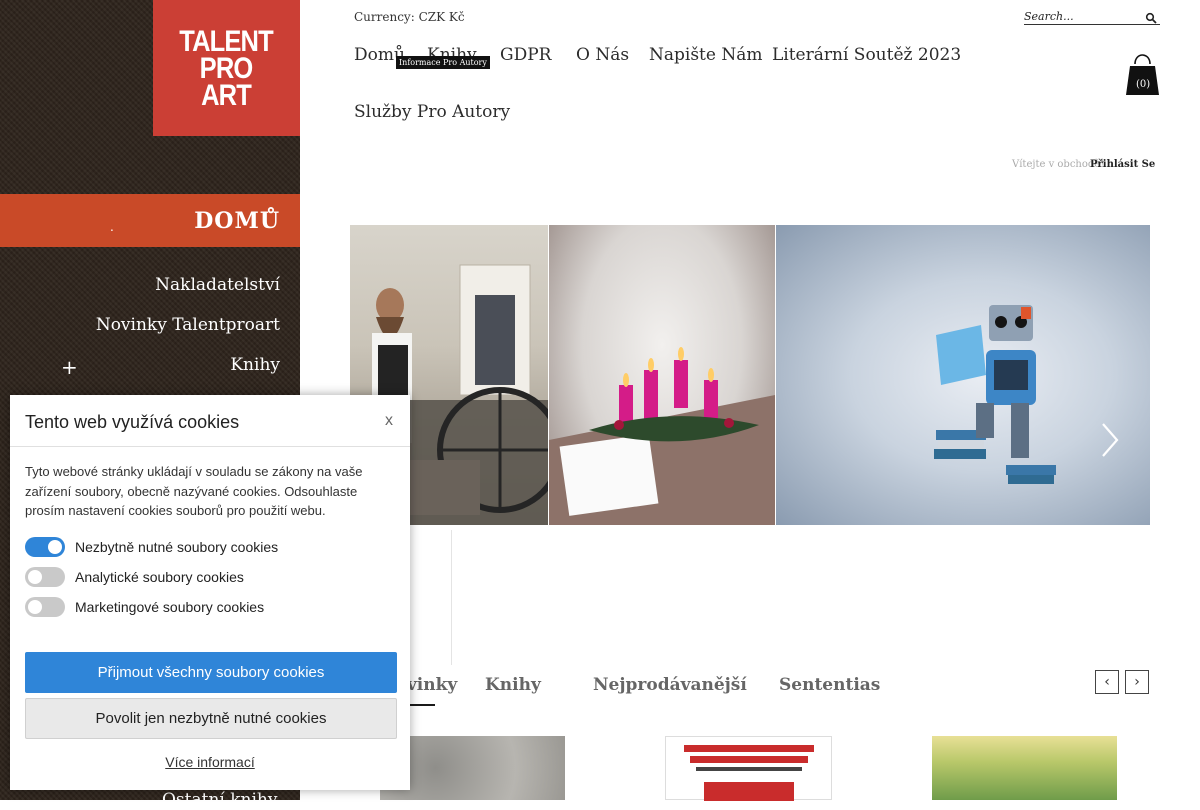 This screenshot has width=1200, height=810. I want to click on tab-sententias: Sententias, so click(829, 685).